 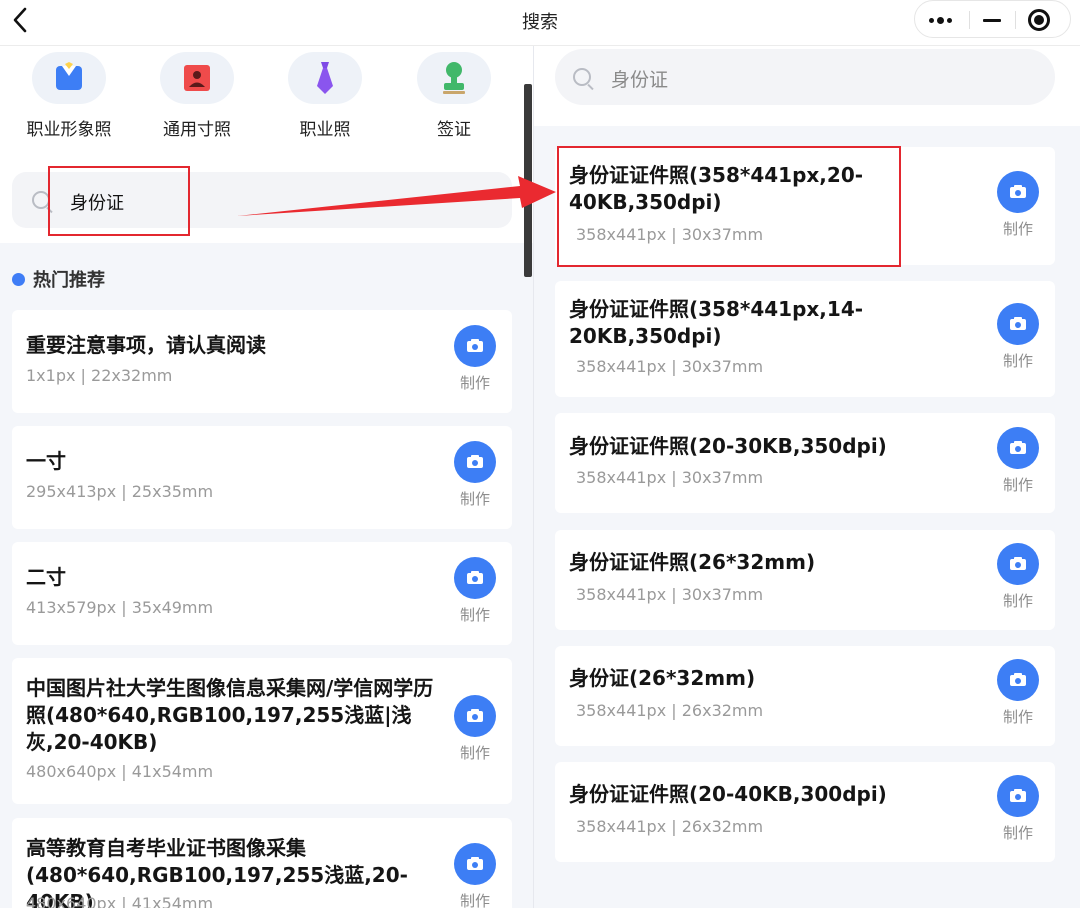 I want to click on result-title: 身份证证件照(20-40KB,300dpi), so click(x=728, y=794).